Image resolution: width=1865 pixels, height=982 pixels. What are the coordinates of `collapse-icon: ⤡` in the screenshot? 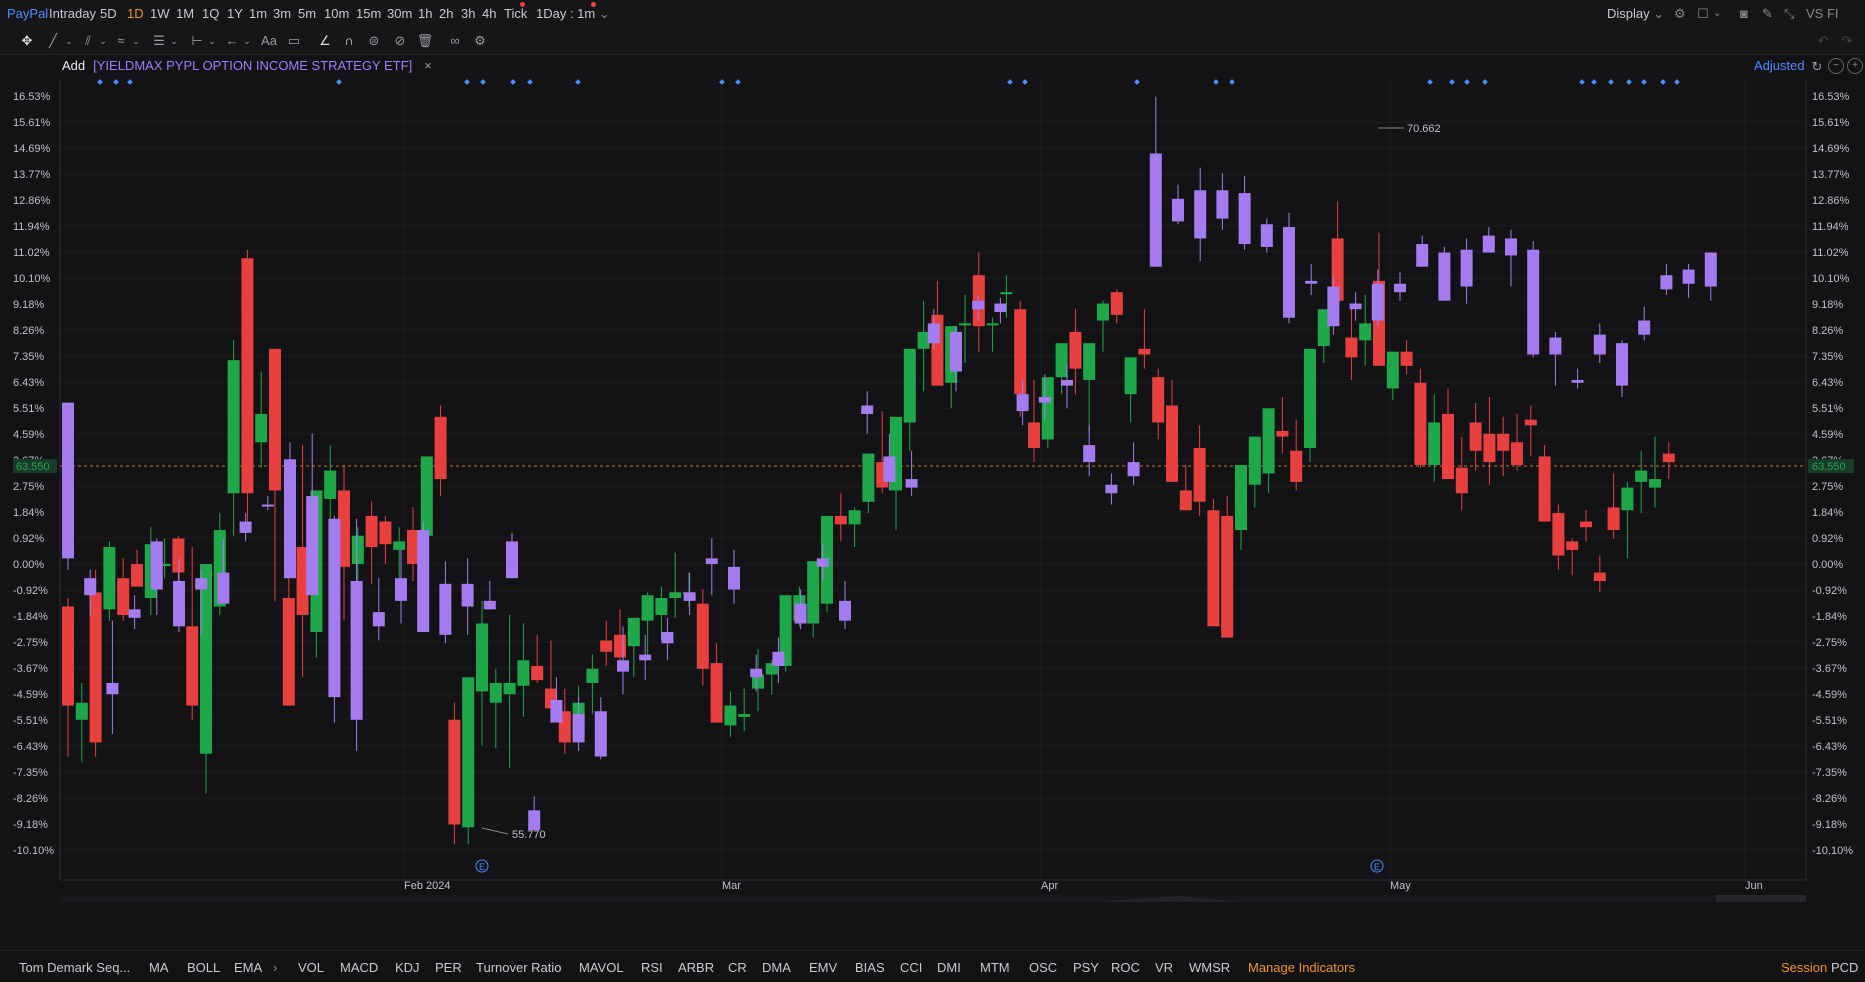 It's located at (1789, 14).